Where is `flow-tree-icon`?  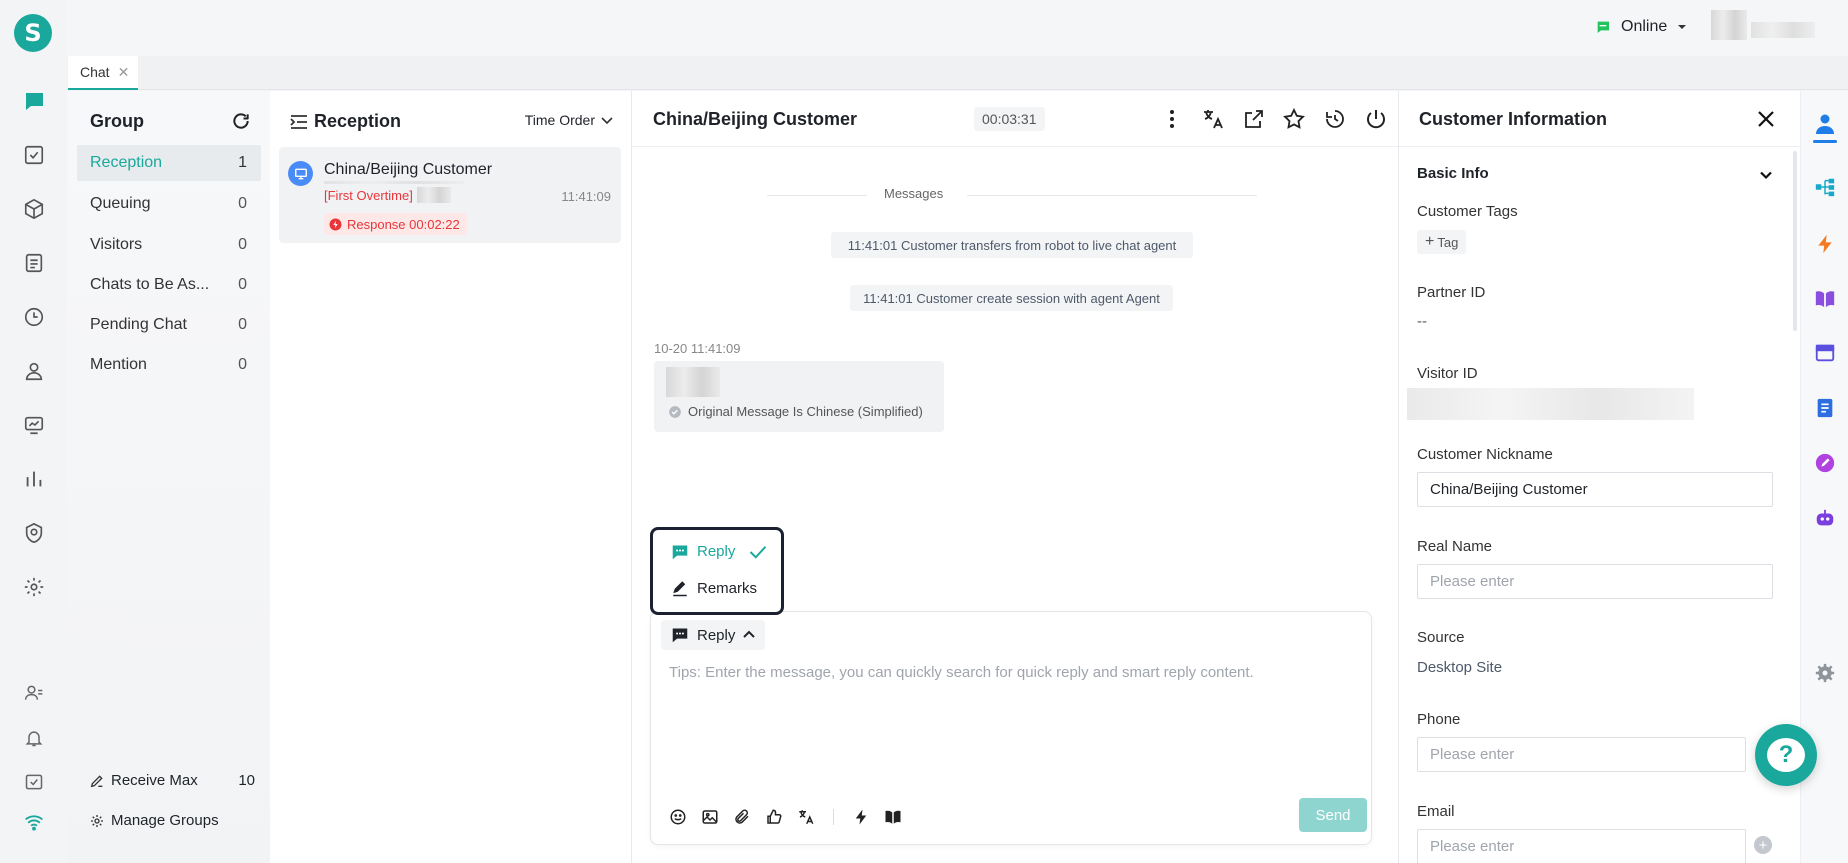
flow-tree-icon is located at coordinates (1825, 187).